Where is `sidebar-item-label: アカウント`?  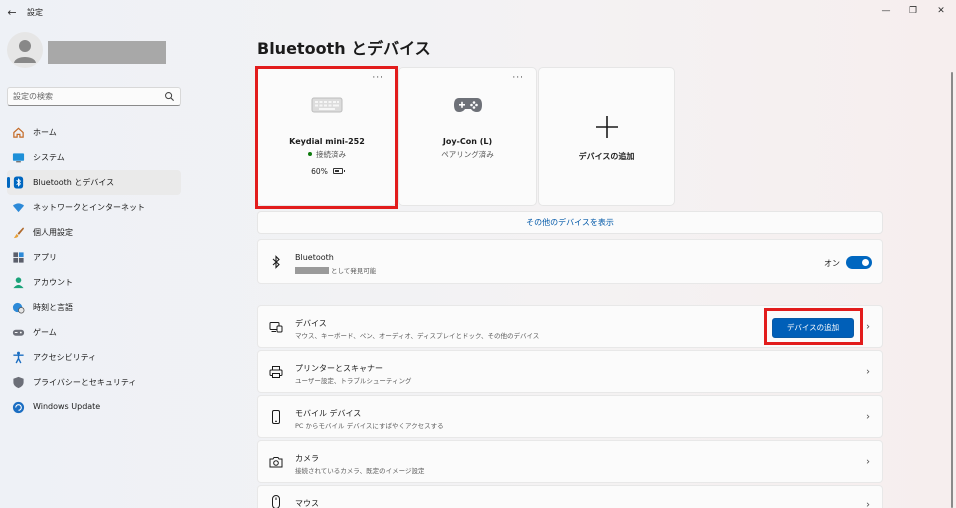 sidebar-item-label: アカウント is located at coordinates (53, 282).